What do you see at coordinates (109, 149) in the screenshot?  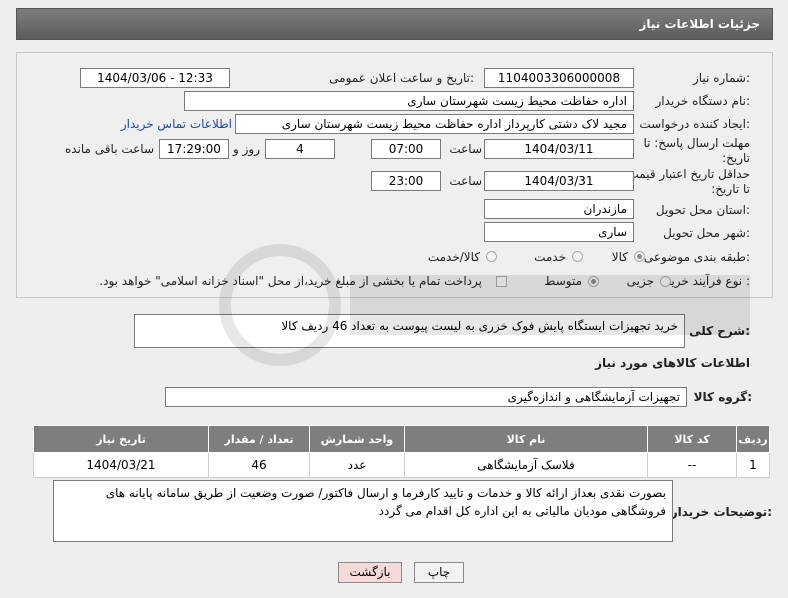 I see `remaining-time-label: ساعت باقی مانده` at bounding box center [109, 149].